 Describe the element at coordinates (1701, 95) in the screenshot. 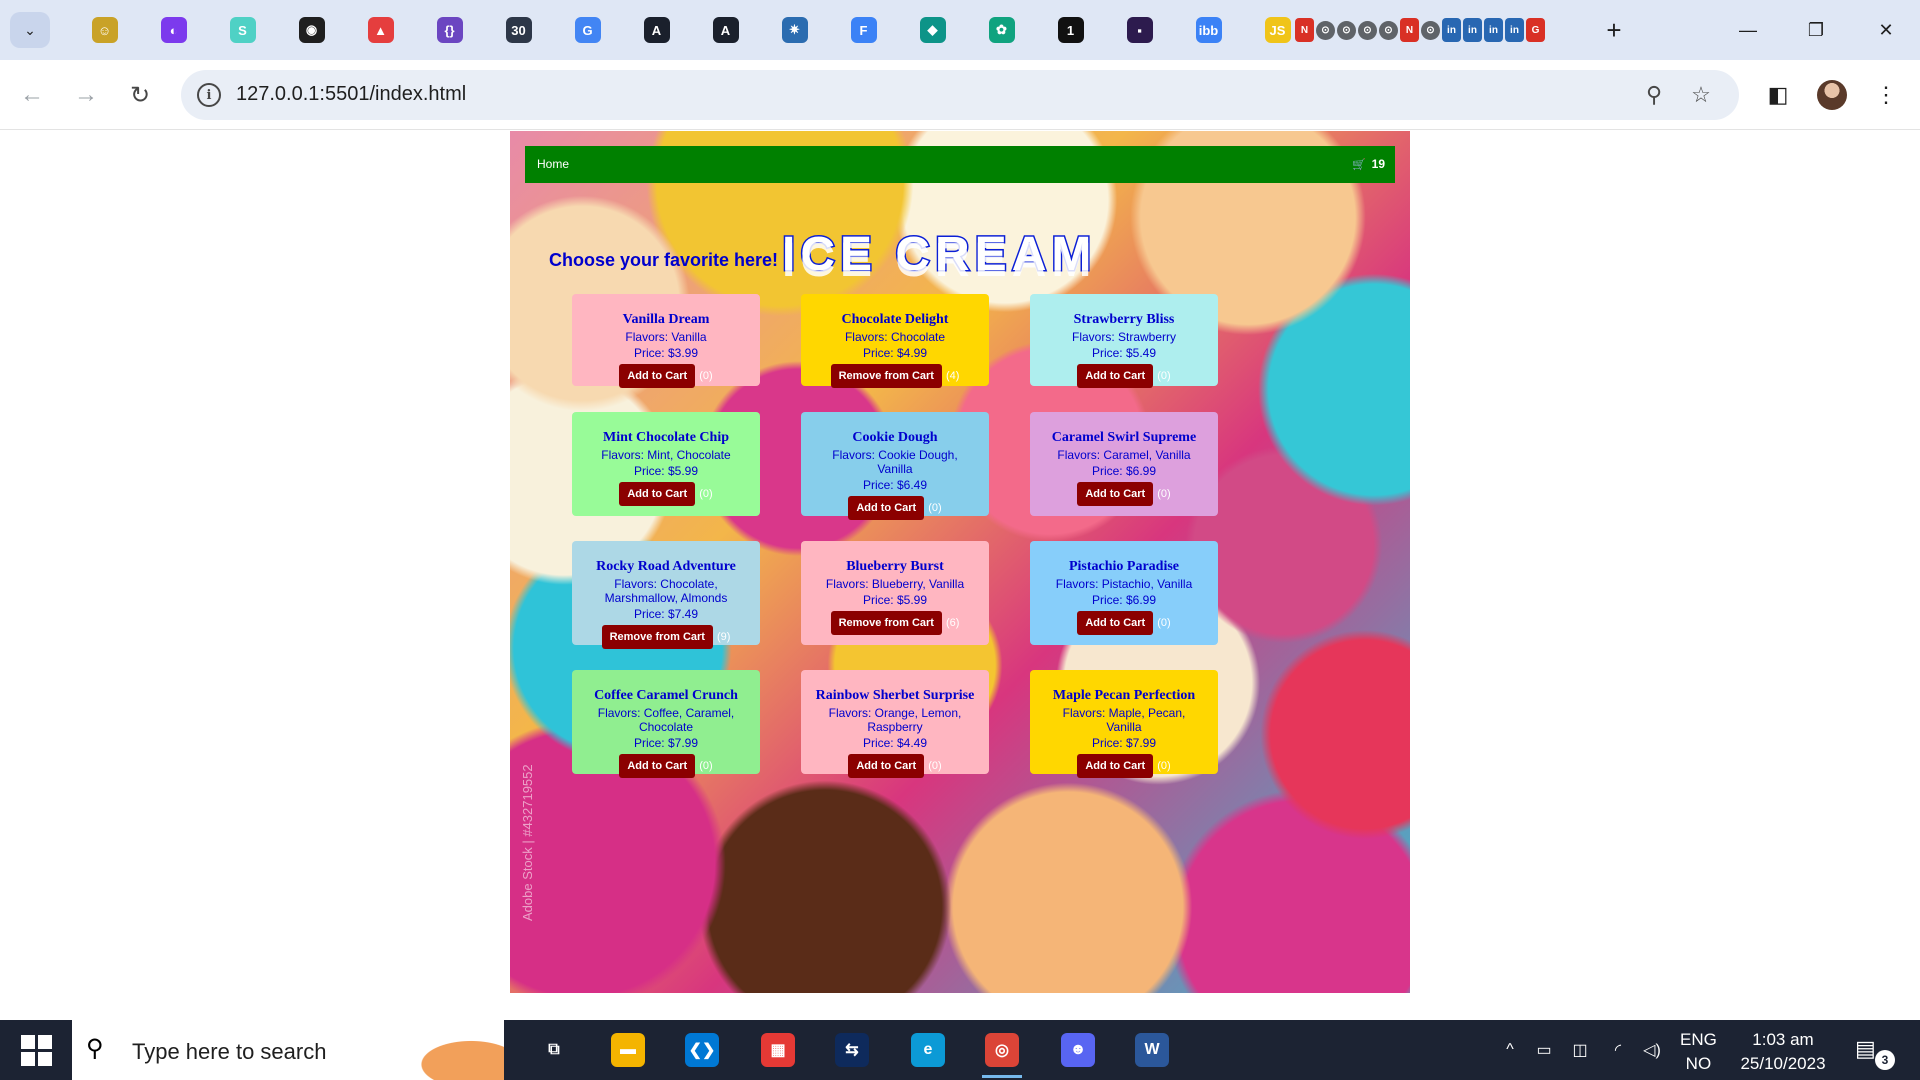

I see `bookmark-star-icon: ☆` at that location.